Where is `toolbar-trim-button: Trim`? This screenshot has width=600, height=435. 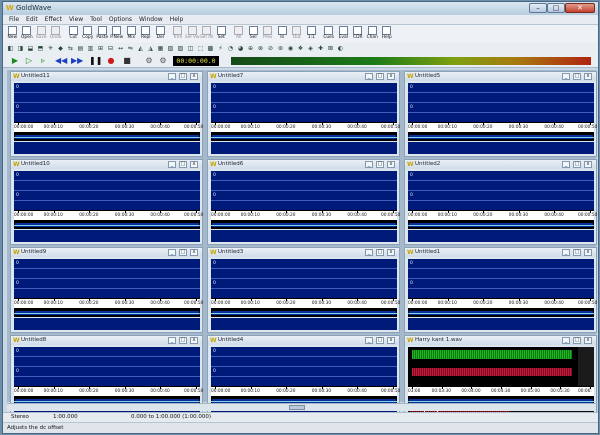 toolbar-trim-button: Trim is located at coordinates (178, 34).